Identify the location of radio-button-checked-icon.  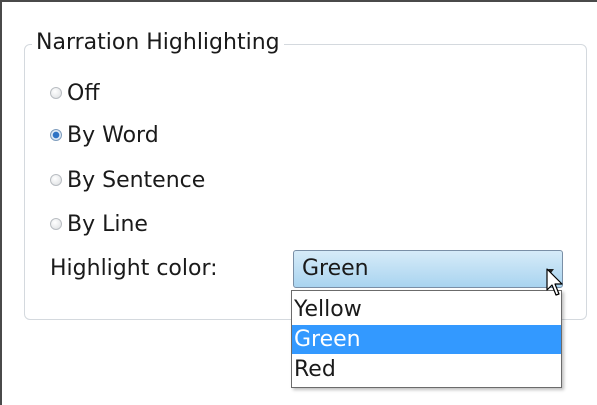
(56, 135).